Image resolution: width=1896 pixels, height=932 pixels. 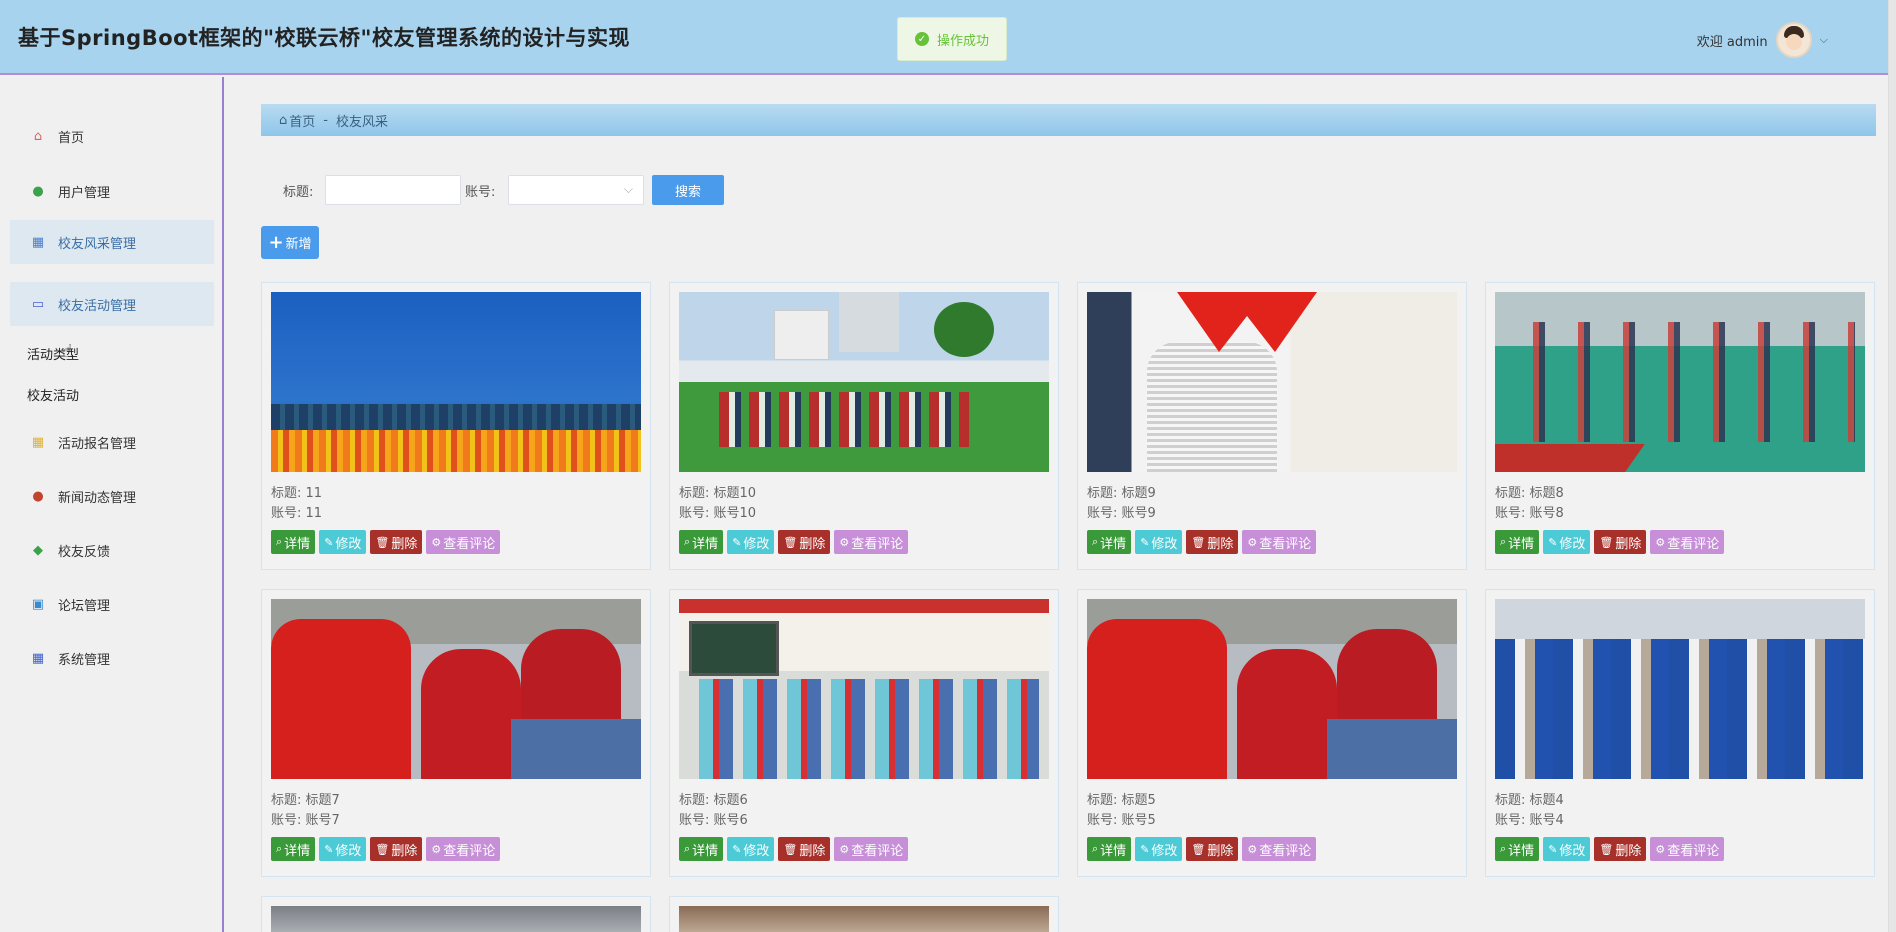 I want to click on sidebar-item-users: ● 用户管理, so click(x=112, y=191).